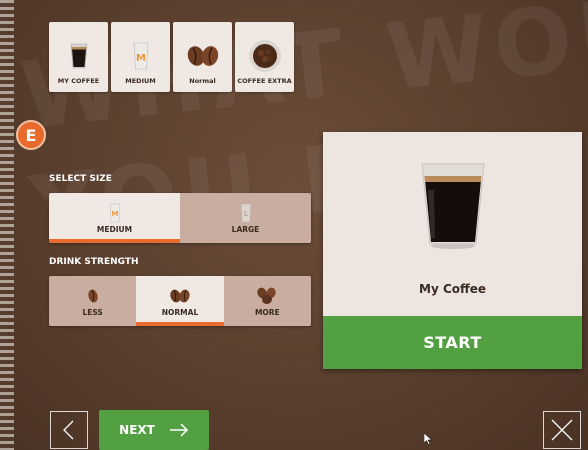 The width and height of the screenshot is (588, 450). What do you see at coordinates (245, 229) in the screenshot?
I see `size-option-label: LARGE` at bounding box center [245, 229].